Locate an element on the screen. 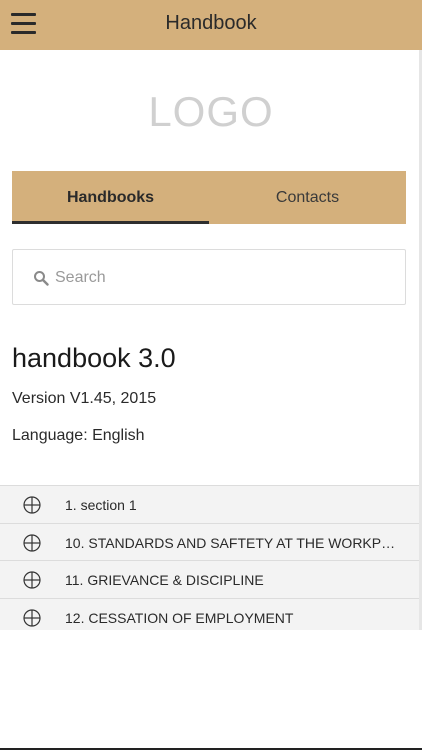 The image size is (422, 750). handbook-title: handbook 3.0 is located at coordinates (94, 358).